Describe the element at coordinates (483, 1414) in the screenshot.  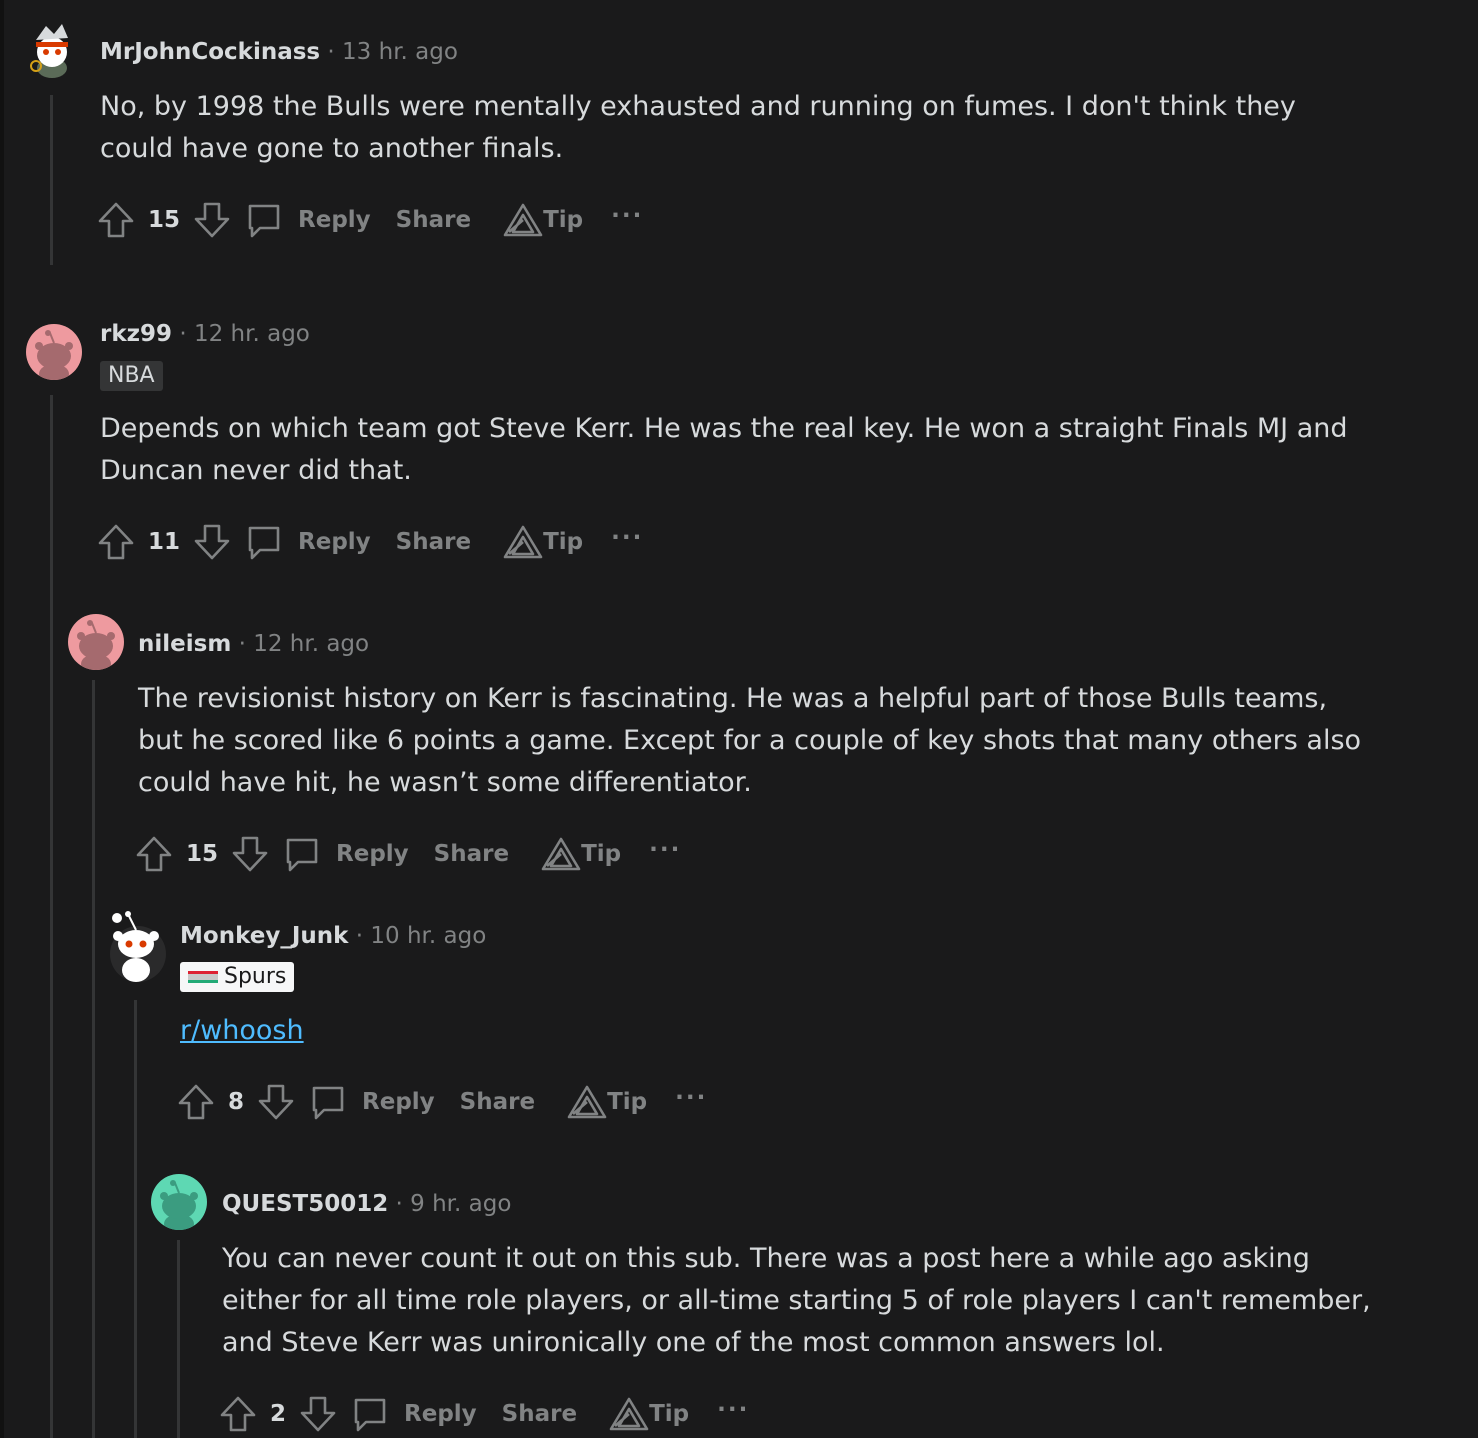
I see `comment-actions: 2 Reply Share Tip ···` at that location.